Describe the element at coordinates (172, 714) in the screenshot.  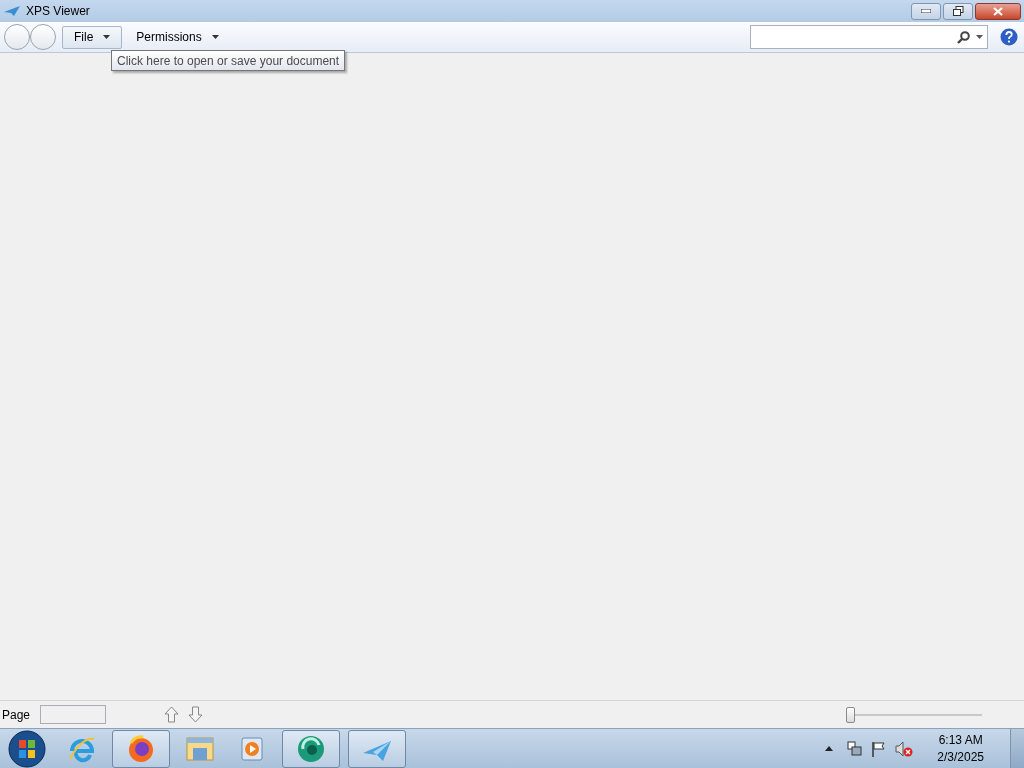
I see `arrow-up-icon` at that location.